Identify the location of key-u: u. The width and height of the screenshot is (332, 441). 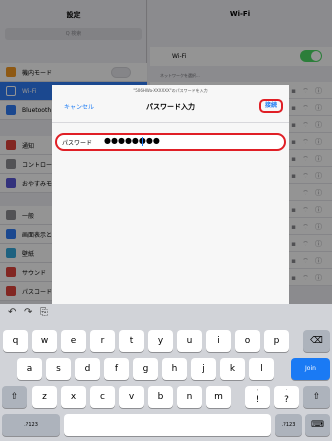
(189, 341).